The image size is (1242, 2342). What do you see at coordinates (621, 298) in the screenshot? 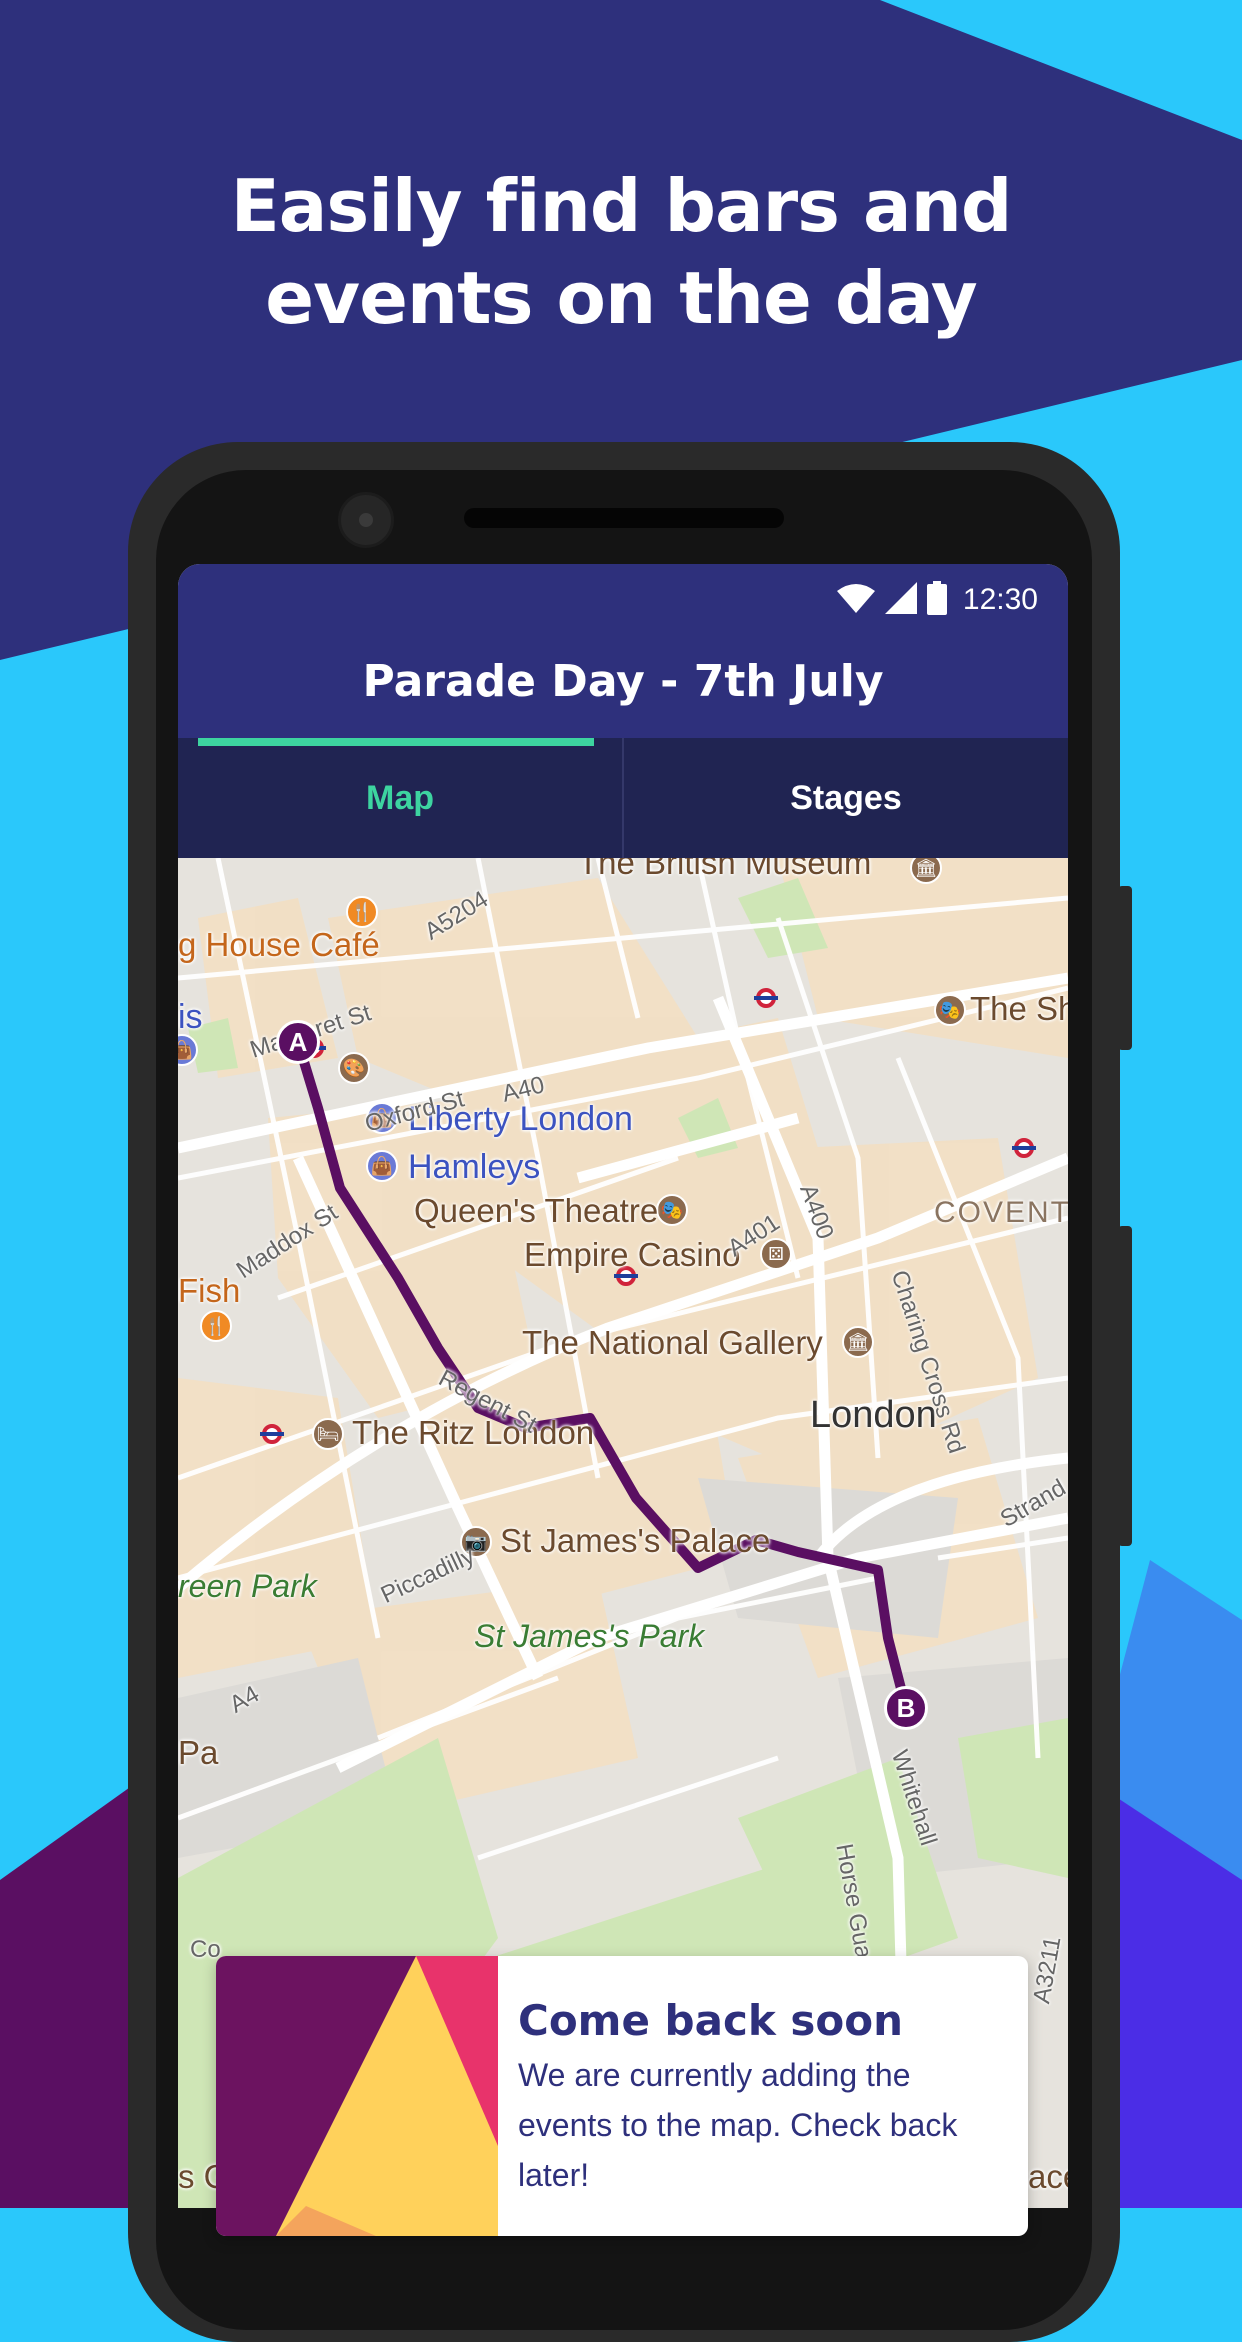
I see `headline-line-2: events on the day` at bounding box center [621, 298].